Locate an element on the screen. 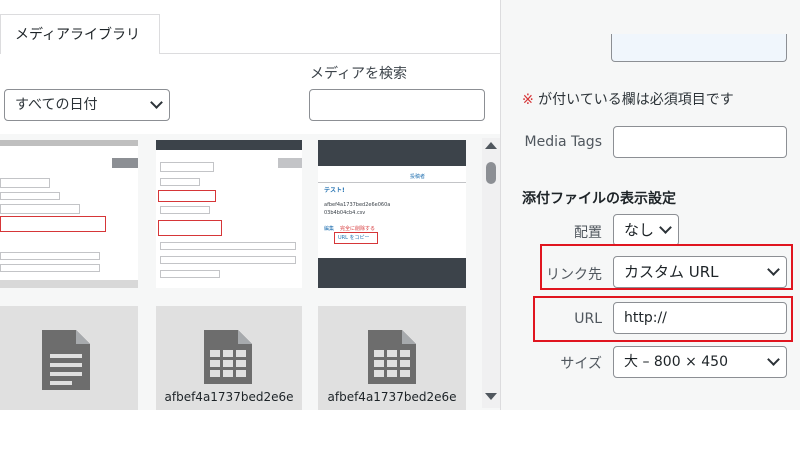 This screenshot has height=450, width=800. description-field is located at coordinates (699, 48).